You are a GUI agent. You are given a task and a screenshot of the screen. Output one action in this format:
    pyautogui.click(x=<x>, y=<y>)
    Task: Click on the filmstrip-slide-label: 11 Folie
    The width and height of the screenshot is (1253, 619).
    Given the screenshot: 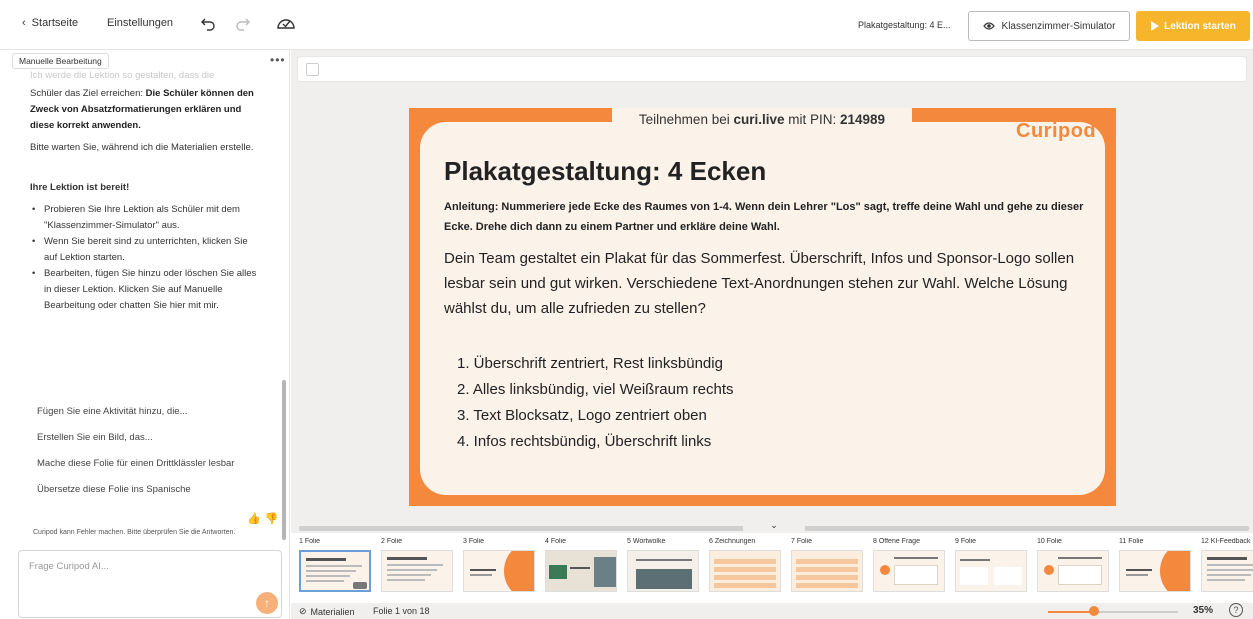 What is the action you would take?
    pyautogui.click(x=1131, y=541)
    